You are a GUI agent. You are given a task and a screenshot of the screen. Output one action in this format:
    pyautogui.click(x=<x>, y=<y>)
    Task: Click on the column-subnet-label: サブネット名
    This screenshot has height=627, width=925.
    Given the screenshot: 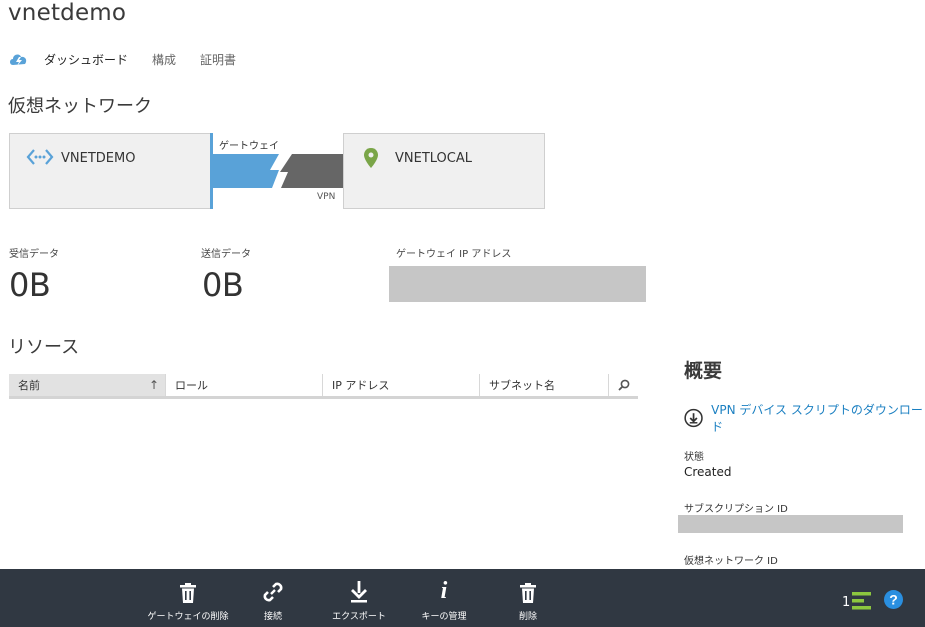 What is the action you would take?
    pyautogui.click(x=522, y=385)
    